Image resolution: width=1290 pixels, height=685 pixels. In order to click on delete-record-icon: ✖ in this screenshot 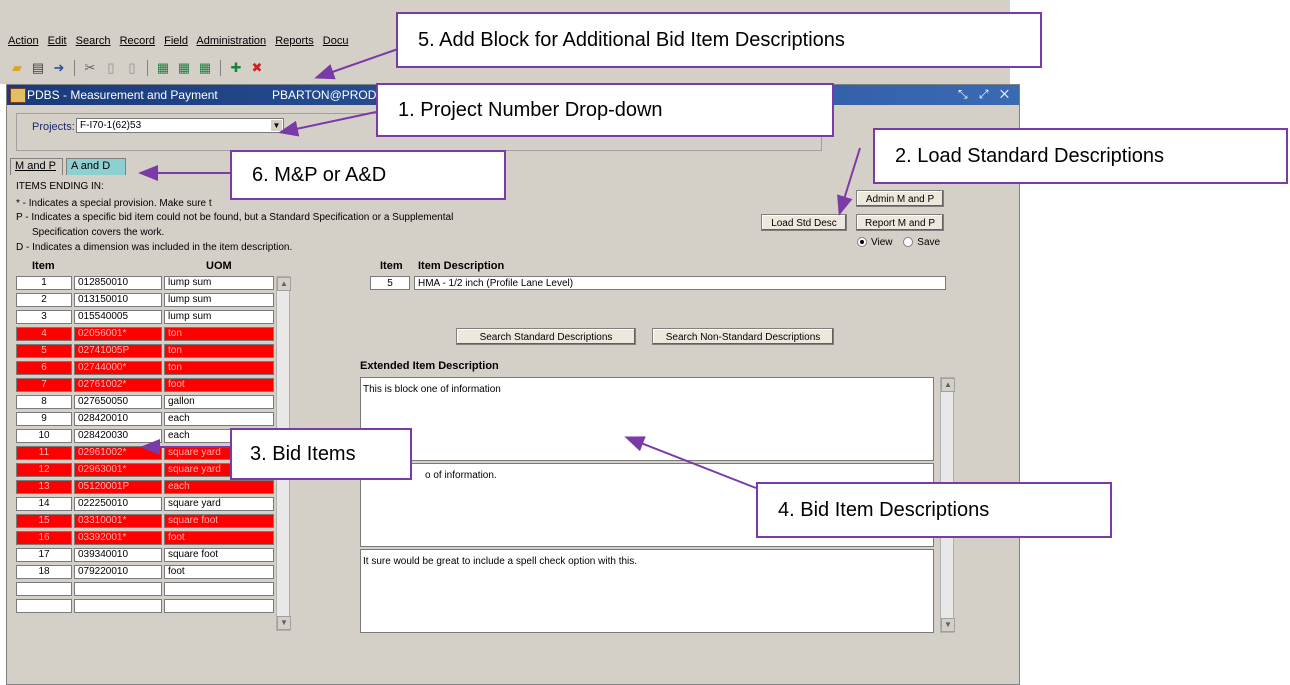, I will do `click(257, 68)`.